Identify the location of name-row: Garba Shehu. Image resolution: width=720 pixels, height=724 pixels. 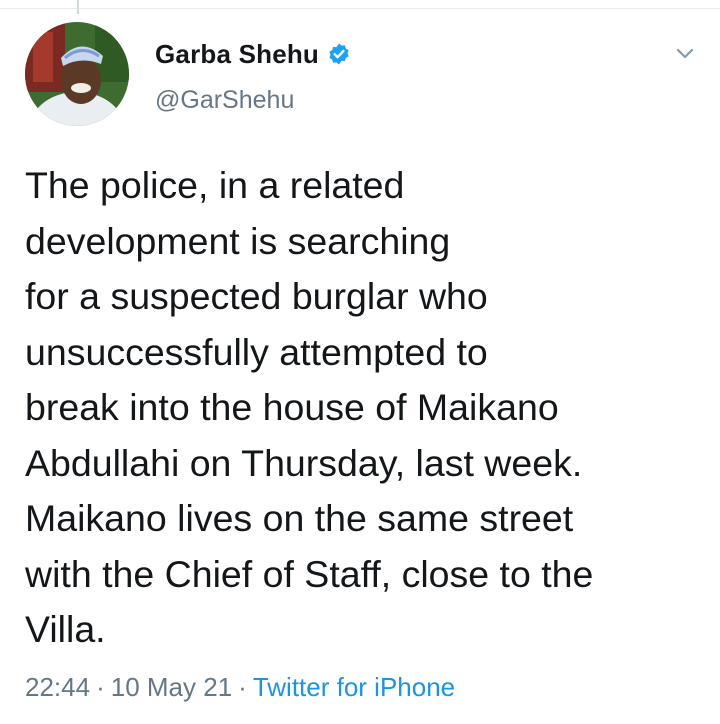
(253, 54).